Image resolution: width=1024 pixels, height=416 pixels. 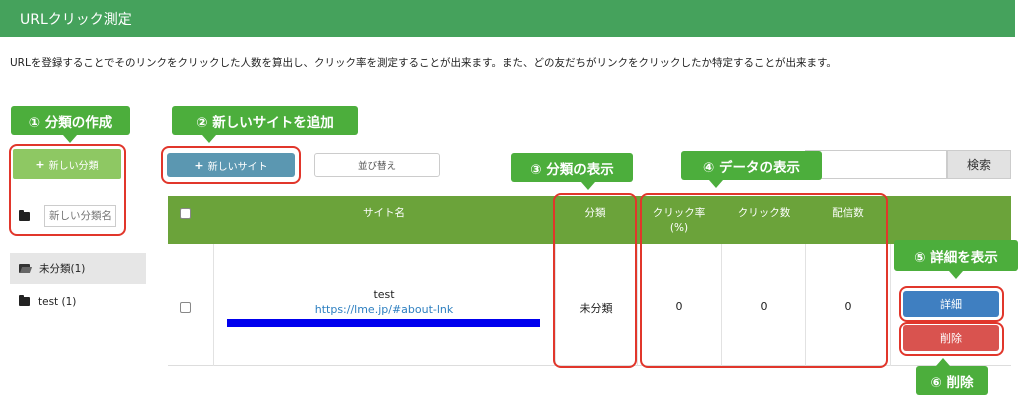 I want to click on new-site-button: + 新しいサイト, so click(x=231, y=165).